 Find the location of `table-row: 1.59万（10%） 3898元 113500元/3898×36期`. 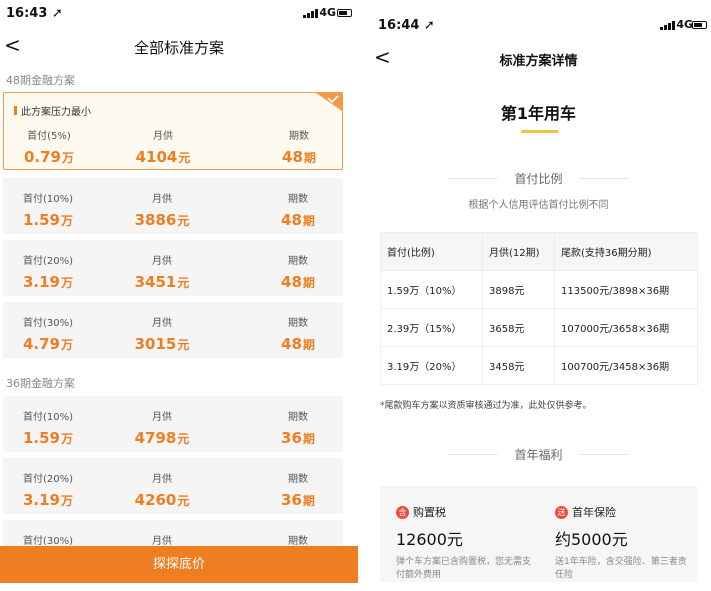

table-row: 1.59万（10%） 3898元 113500元/3898×36期 is located at coordinates (539, 289).